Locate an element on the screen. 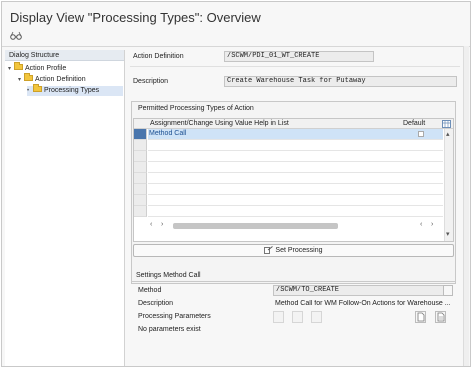 This screenshot has width=474, height=369. set-processing-button: Set Processing is located at coordinates (293, 250).